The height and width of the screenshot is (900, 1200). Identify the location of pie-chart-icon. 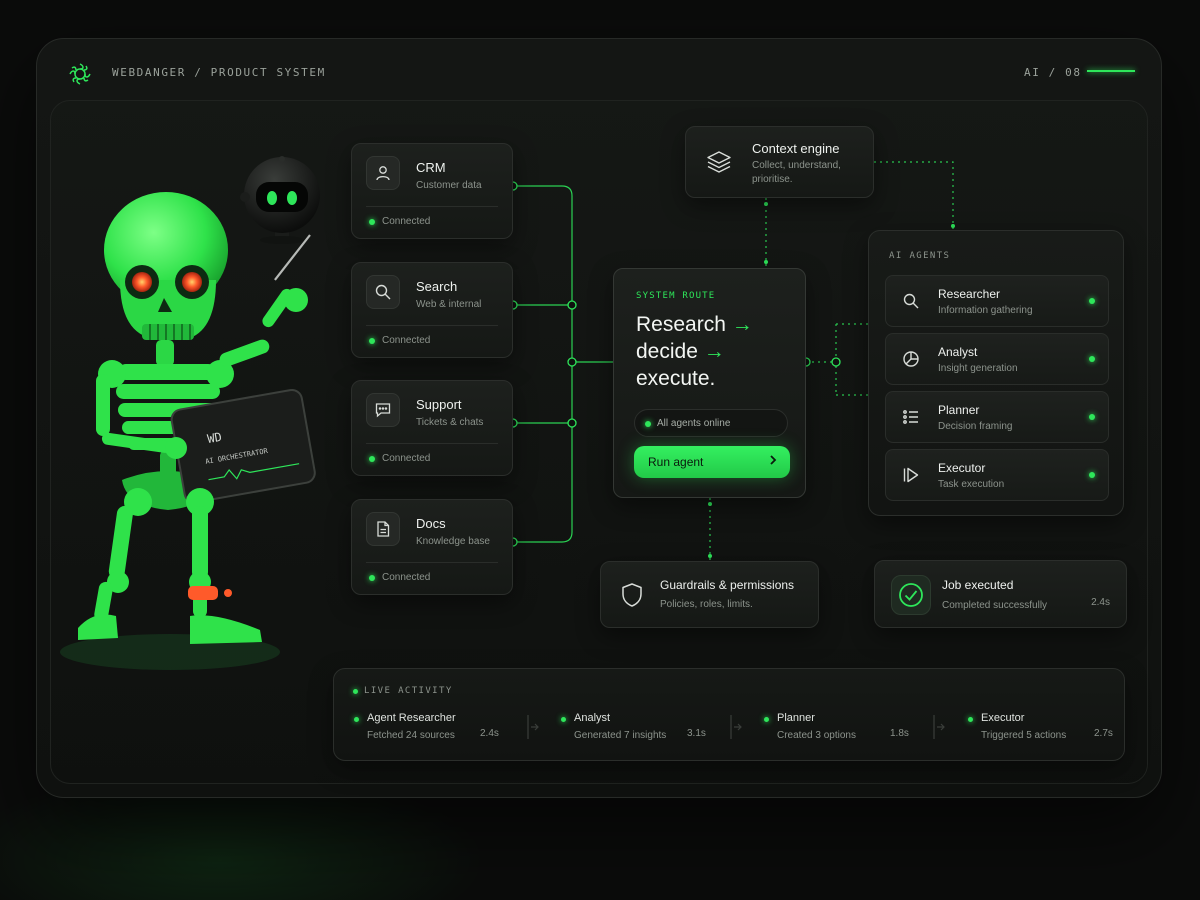
(911, 359).